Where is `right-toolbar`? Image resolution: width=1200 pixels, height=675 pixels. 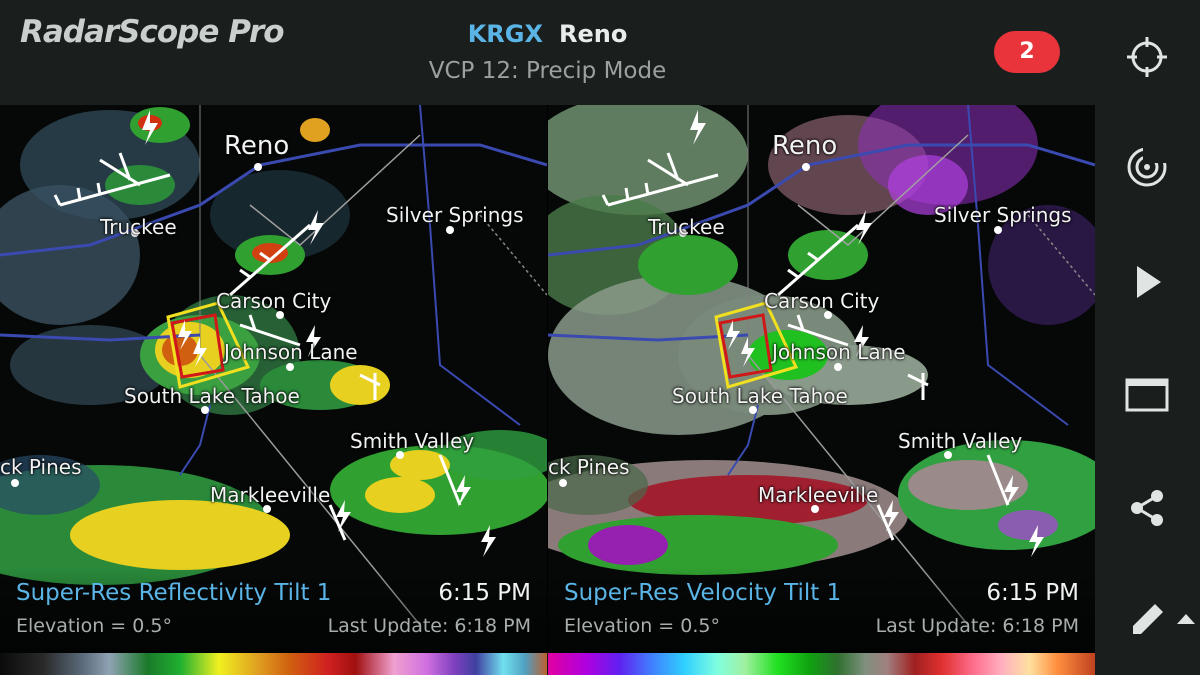 right-toolbar is located at coordinates (1147, 337).